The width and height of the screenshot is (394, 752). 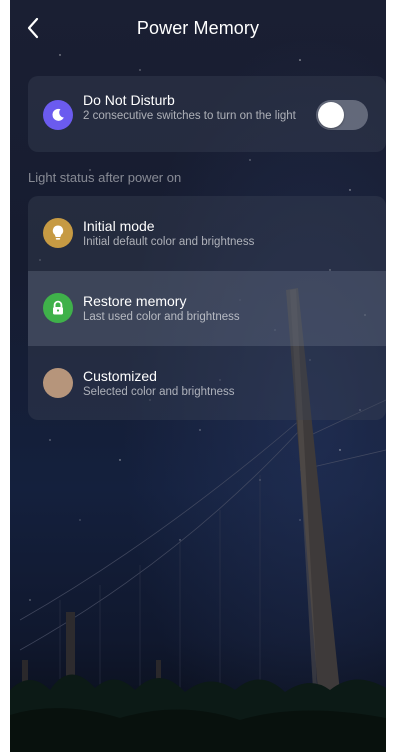 What do you see at coordinates (161, 317) in the screenshot?
I see `option-subtitle: Last used color and brightness` at bounding box center [161, 317].